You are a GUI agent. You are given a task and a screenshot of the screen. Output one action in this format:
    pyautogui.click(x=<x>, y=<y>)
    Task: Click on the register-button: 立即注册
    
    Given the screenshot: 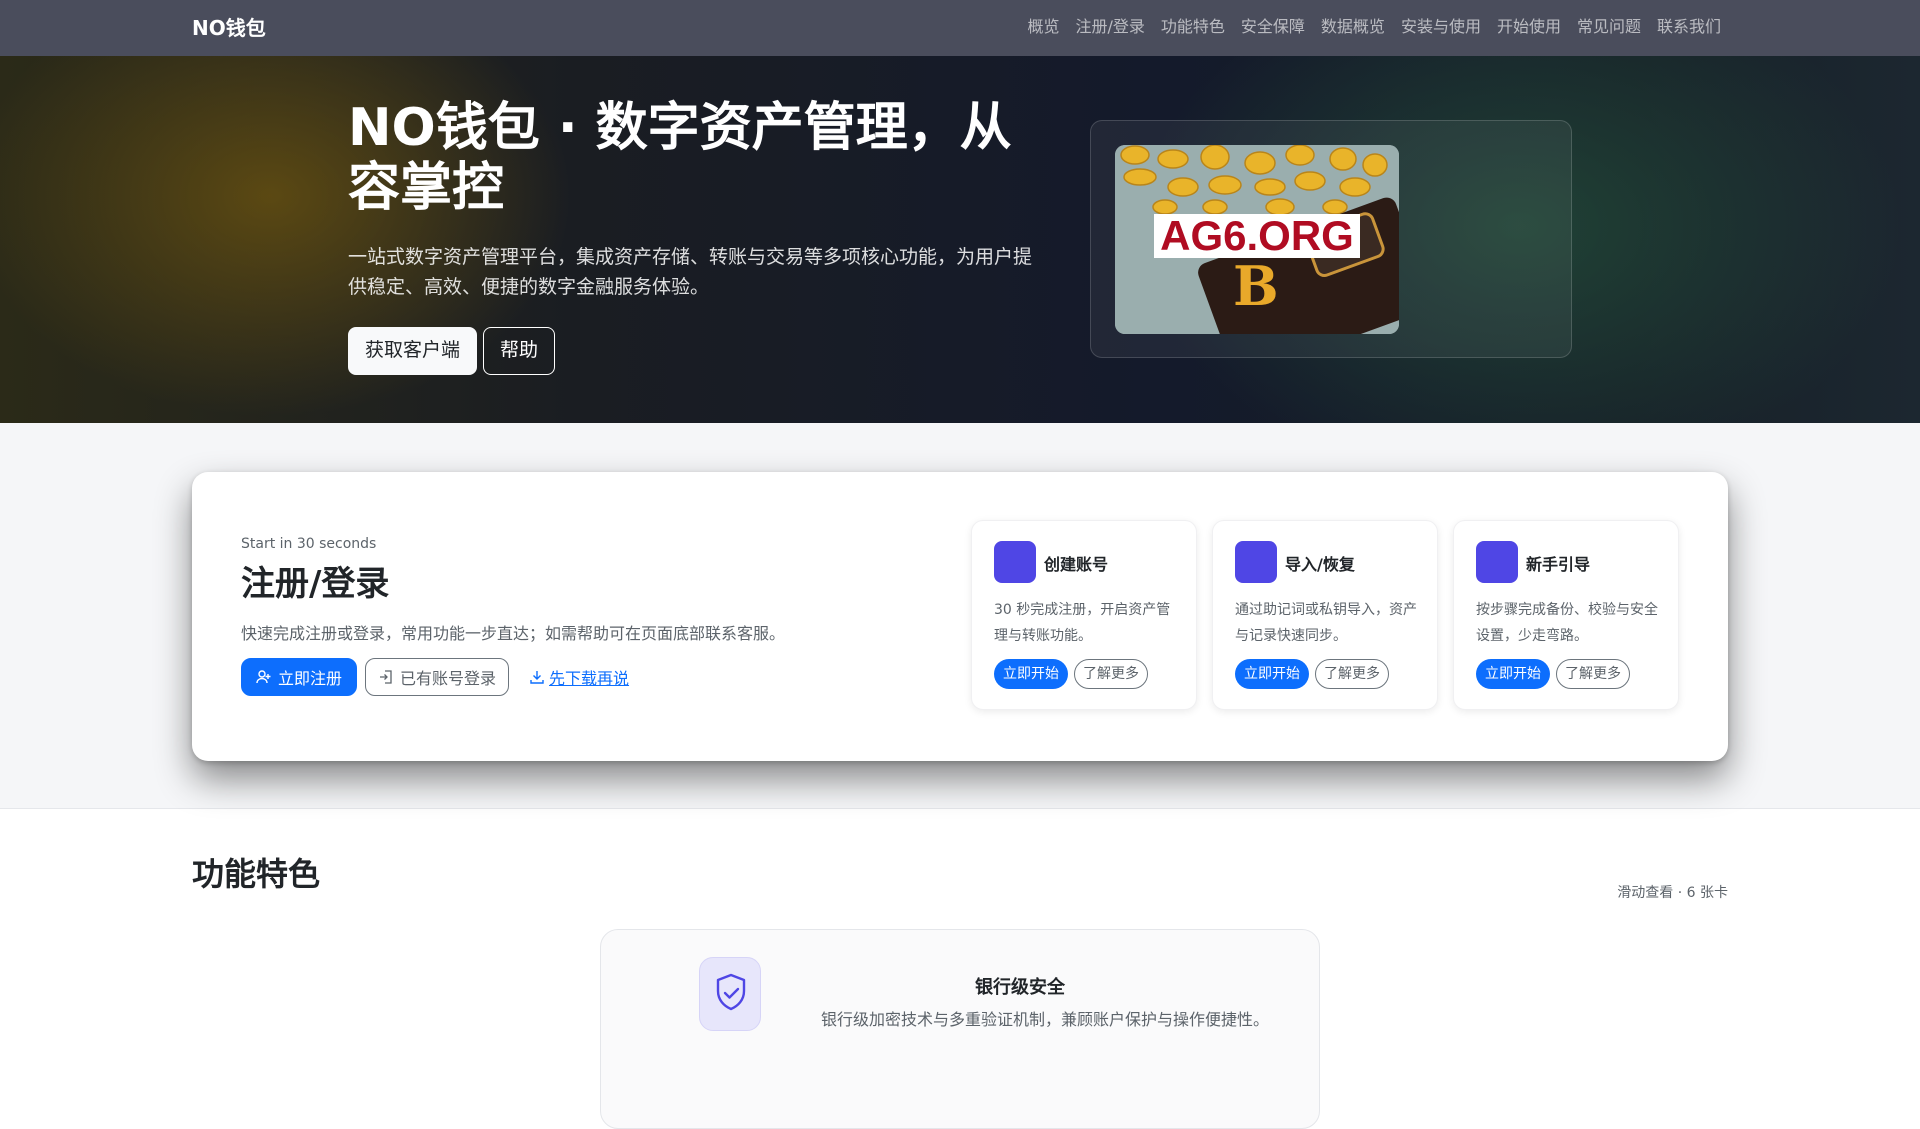 What is the action you would take?
    pyautogui.click(x=299, y=677)
    